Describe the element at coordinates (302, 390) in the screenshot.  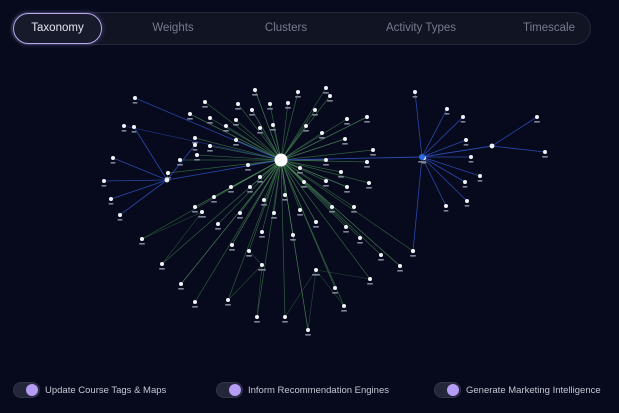
I see `toggle-inform-recommendation-engines: Inform Recommendation Engines` at that location.